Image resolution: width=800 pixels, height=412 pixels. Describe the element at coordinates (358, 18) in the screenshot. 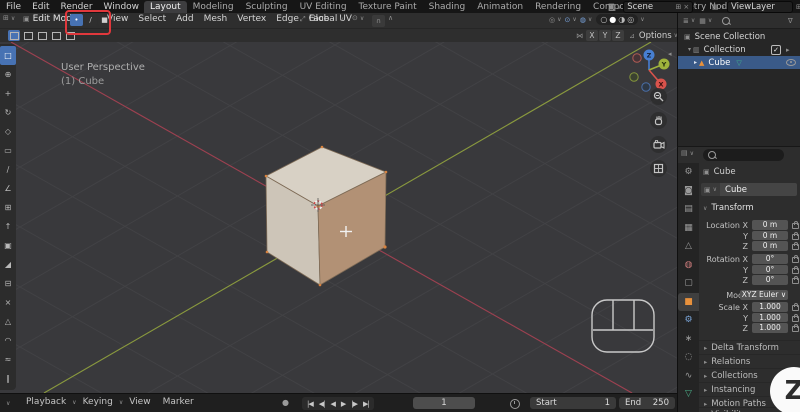

I see `pivot-point-dropdown: ⊙ ∨` at that location.